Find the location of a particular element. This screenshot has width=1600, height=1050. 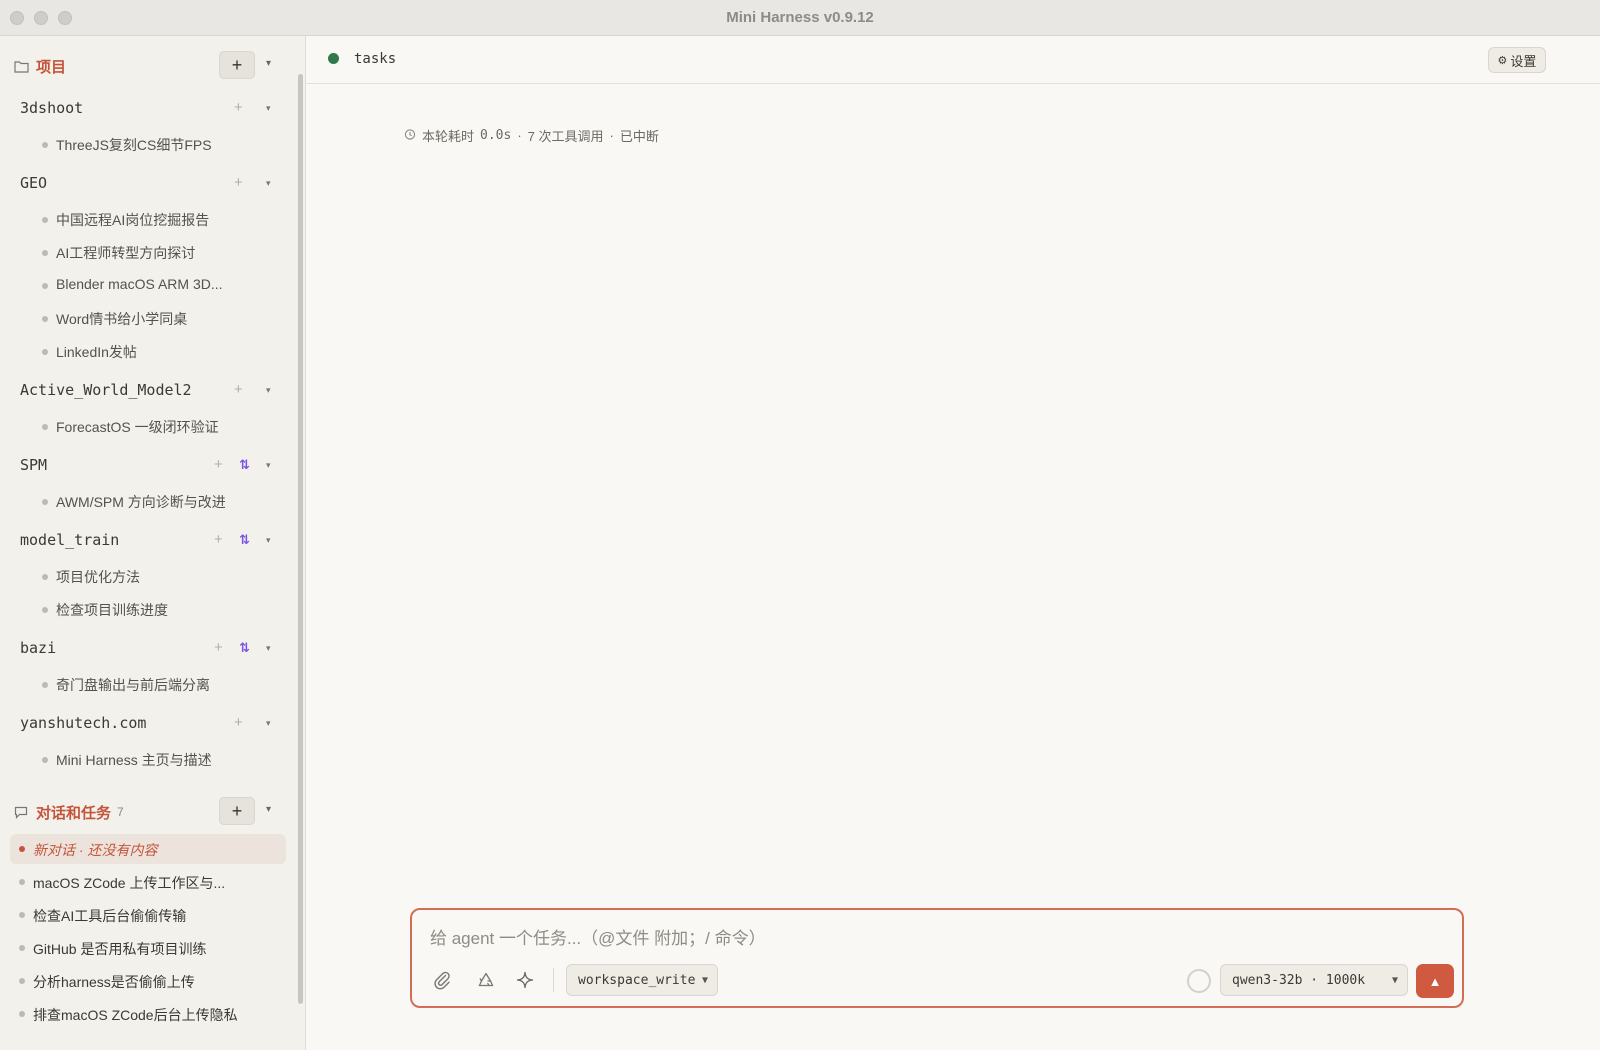

thread-item: Mini Harness 主页与描述 is located at coordinates (145, 759).